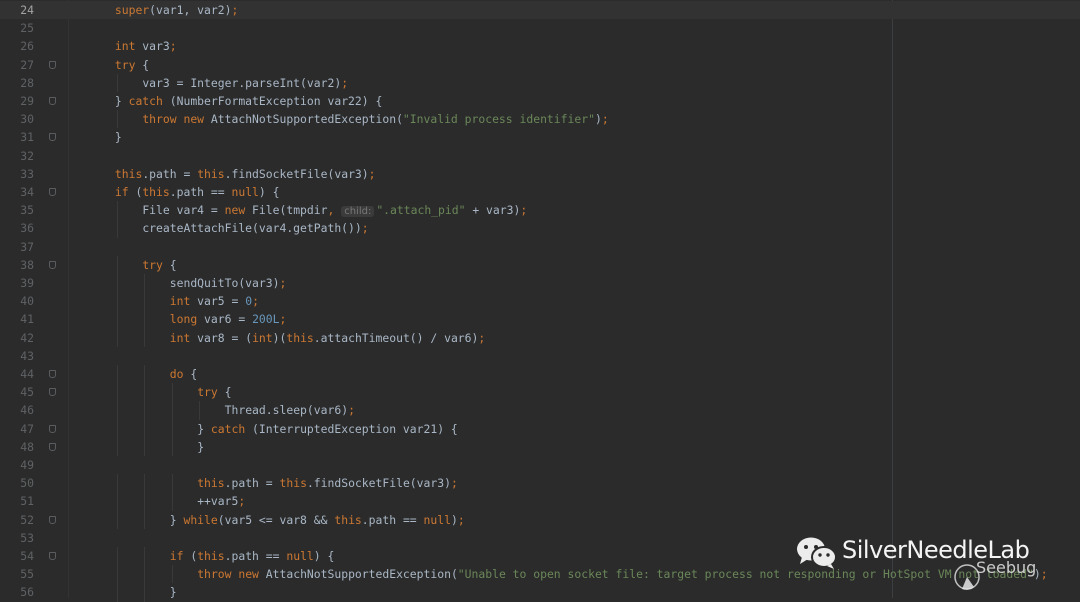  Describe the element at coordinates (540, 483) in the screenshot. I see `code-line: 50 this.path = this.findSocketFile(var3);` at that location.